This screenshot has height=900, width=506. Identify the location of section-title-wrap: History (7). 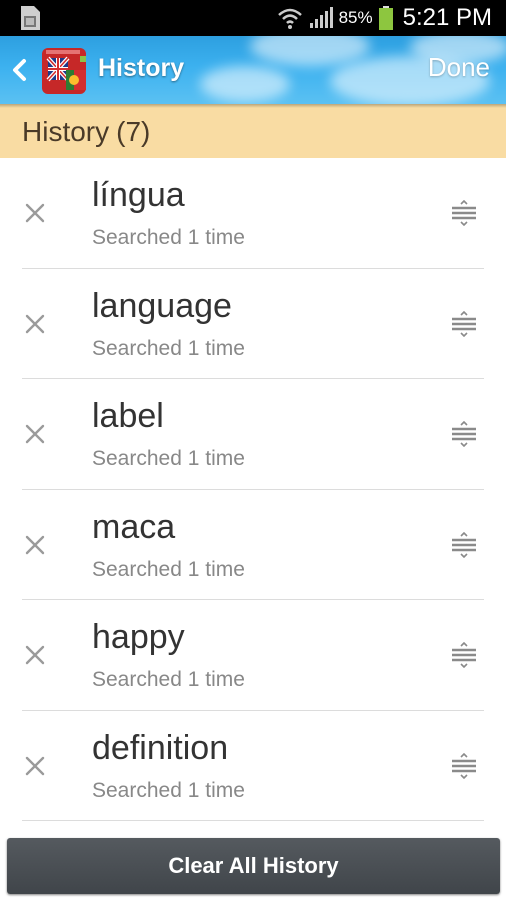
(86, 132).